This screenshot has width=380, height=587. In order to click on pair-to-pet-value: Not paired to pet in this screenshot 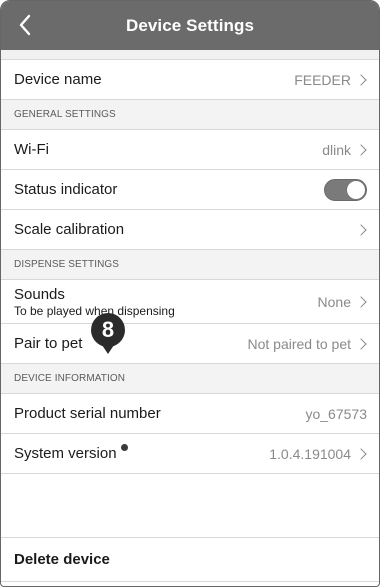, I will do `click(299, 343)`.